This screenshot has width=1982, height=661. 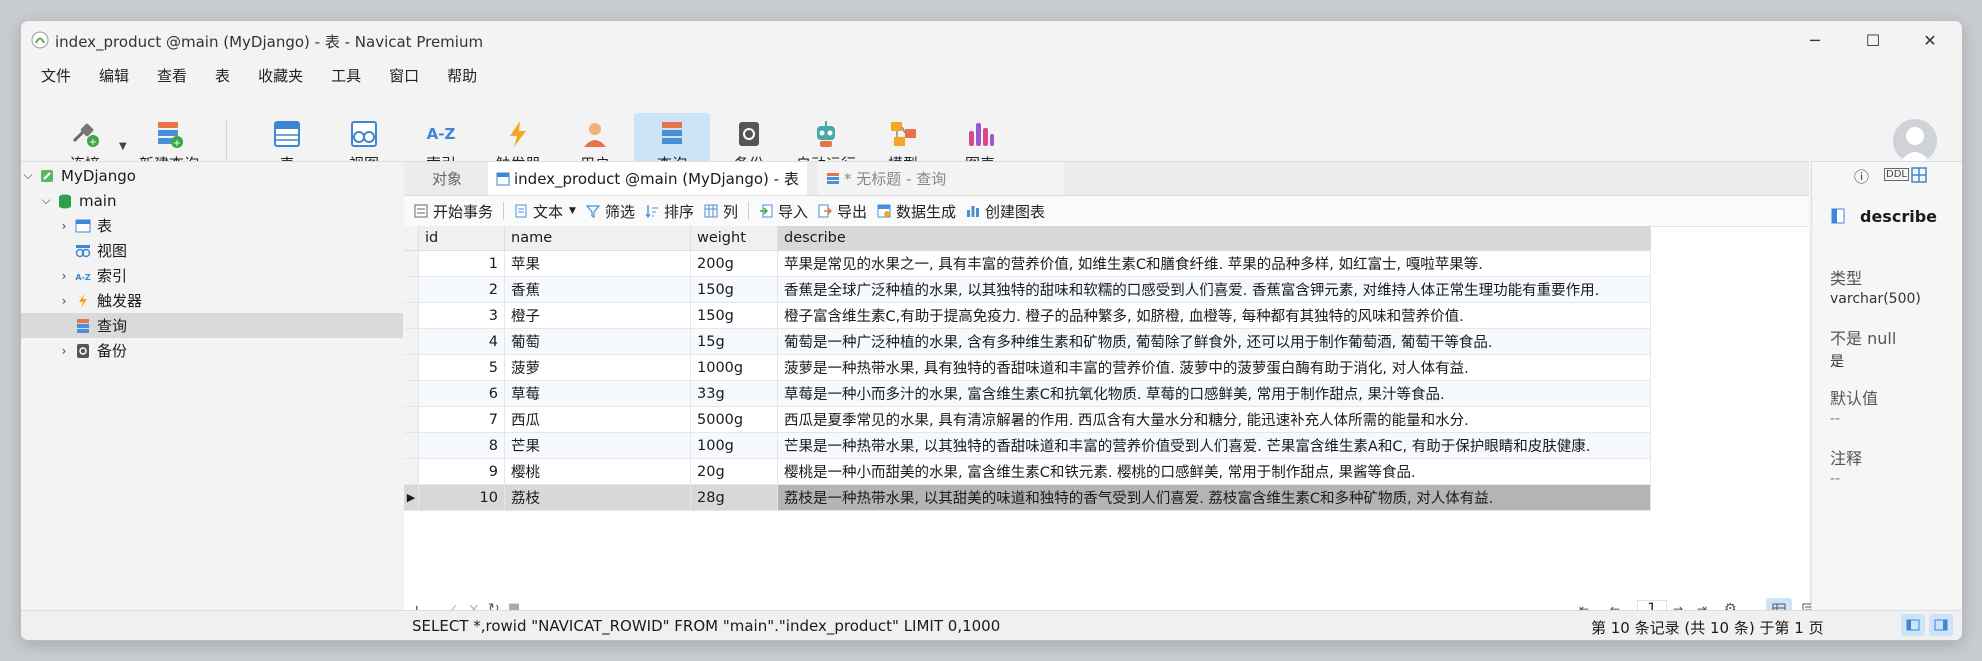 I want to click on cell-weight: 28g, so click(x=734, y=497).